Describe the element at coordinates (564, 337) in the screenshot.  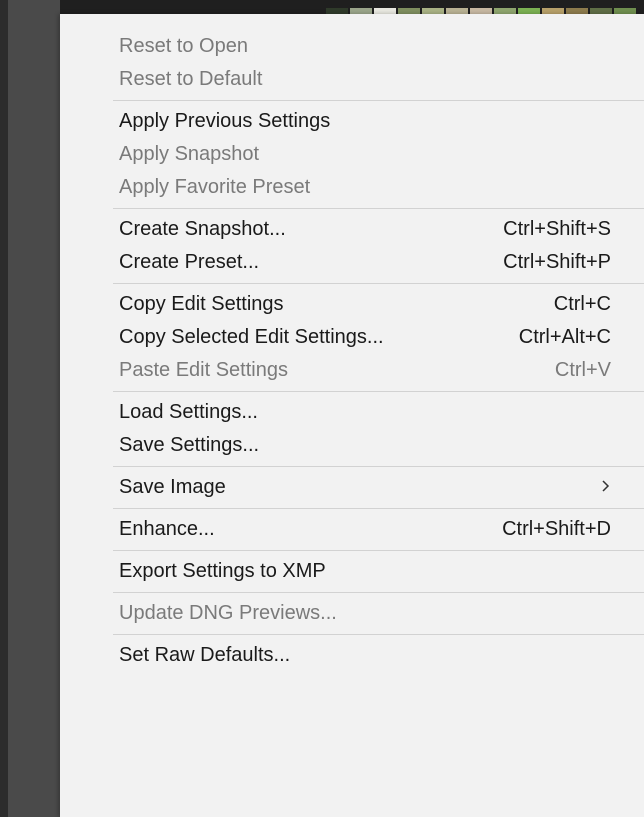
I see `menu-item-shortcut: Ctrl+Alt+C` at that location.